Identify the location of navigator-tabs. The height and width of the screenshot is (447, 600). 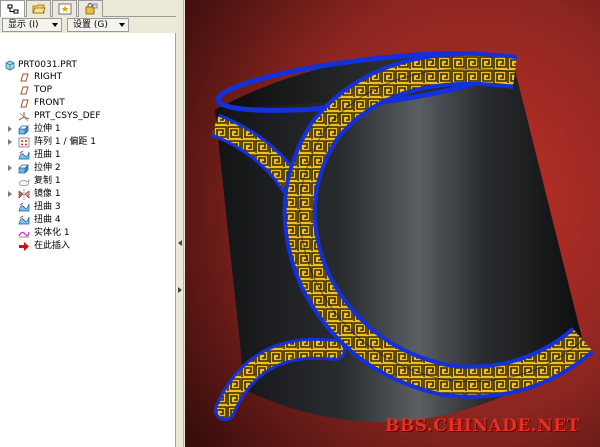
(88, 9).